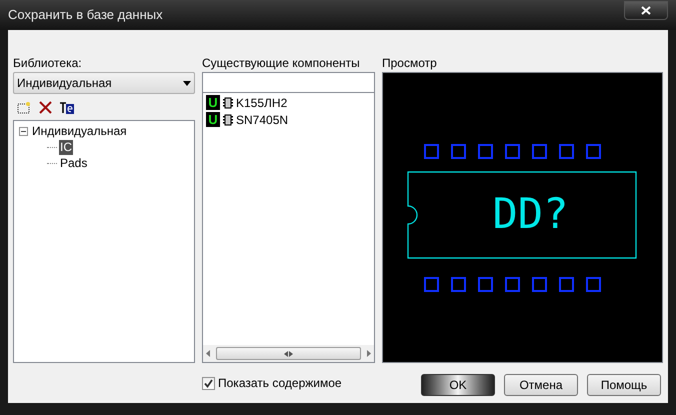 The height and width of the screenshot is (415, 676). What do you see at coordinates (208, 353) in the screenshot?
I see `scroll-left-icon` at bounding box center [208, 353].